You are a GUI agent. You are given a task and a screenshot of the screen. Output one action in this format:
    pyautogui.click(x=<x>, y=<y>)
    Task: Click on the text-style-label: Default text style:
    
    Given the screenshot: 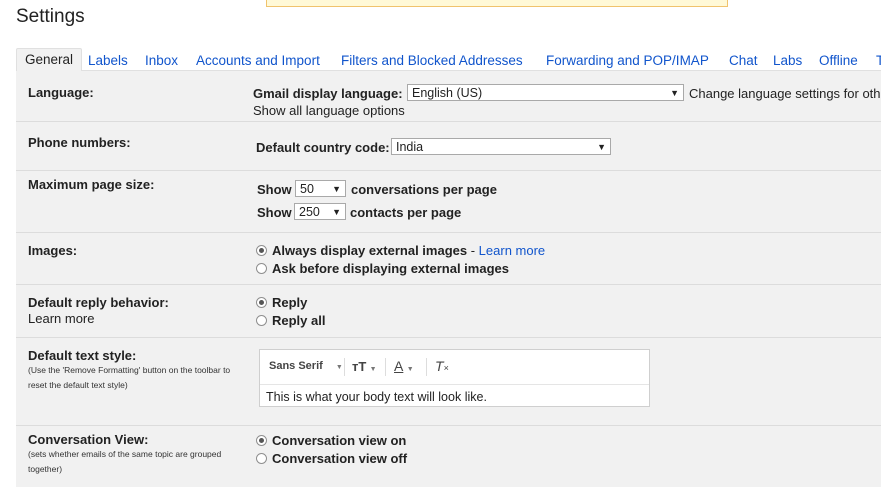 What is the action you would take?
    pyautogui.click(x=82, y=355)
    